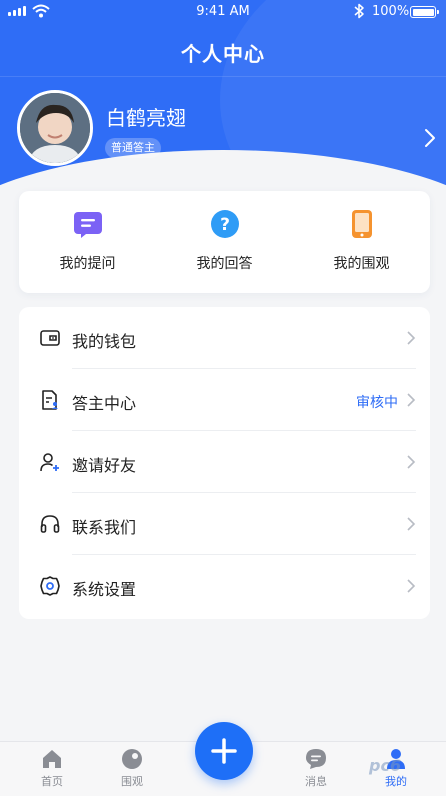 The image size is (446, 796). I want to click on battery-icon, so click(424, 12).